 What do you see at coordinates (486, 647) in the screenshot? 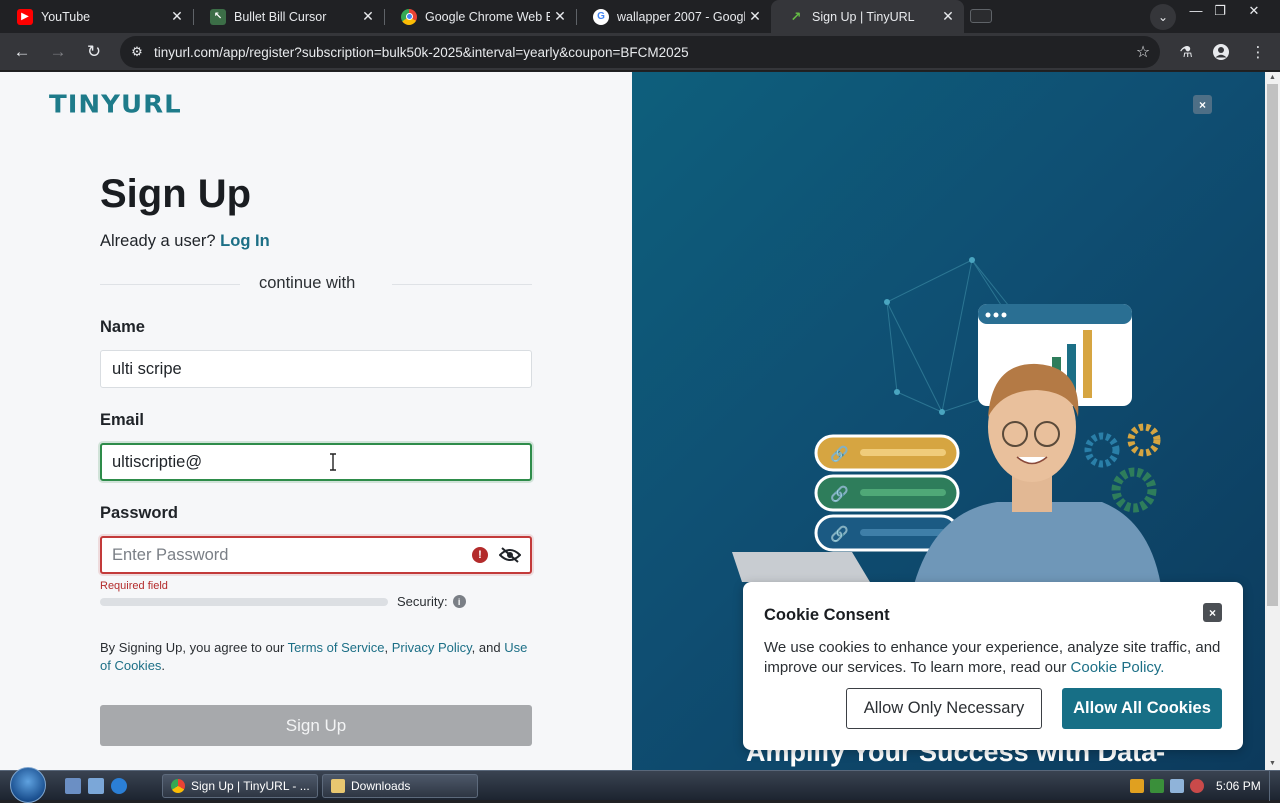
I see `and-text: , and` at bounding box center [486, 647].